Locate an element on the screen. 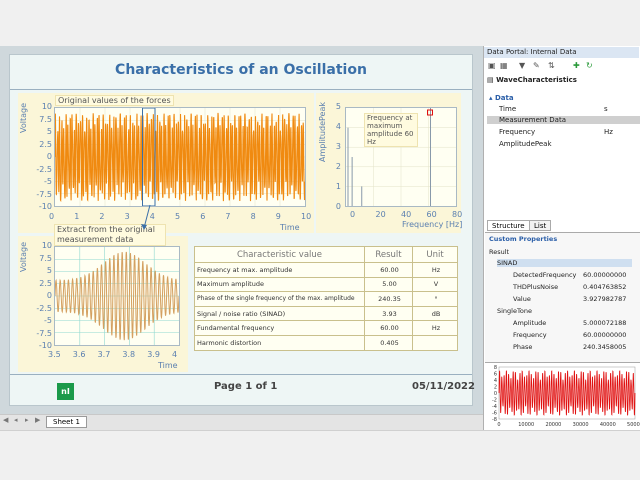  col-header-result: Result is located at coordinates (388, 254).